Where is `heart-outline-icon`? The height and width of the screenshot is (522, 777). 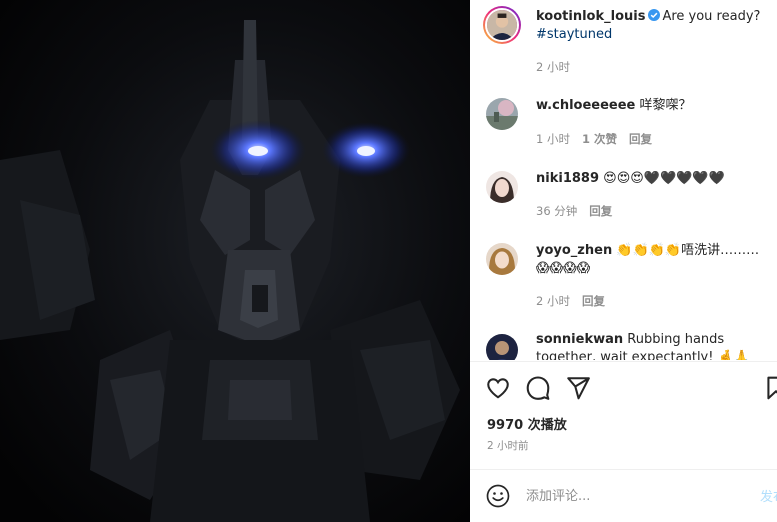
heart-outline-icon is located at coordinates (498, 388).